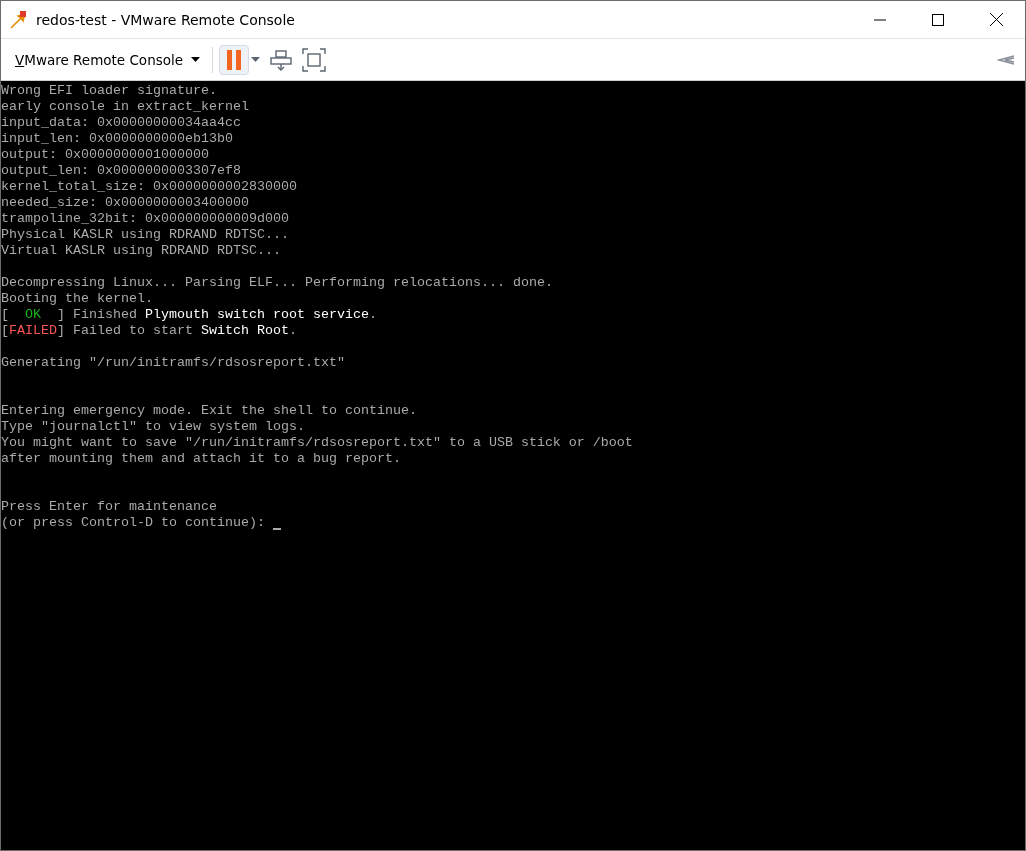 The image size is (1026, 851). Describe the element at coordinates (189, 315) in the screenshot. I see `console-line: [ OK ] Finished Plymouth switch root service.` at that location.